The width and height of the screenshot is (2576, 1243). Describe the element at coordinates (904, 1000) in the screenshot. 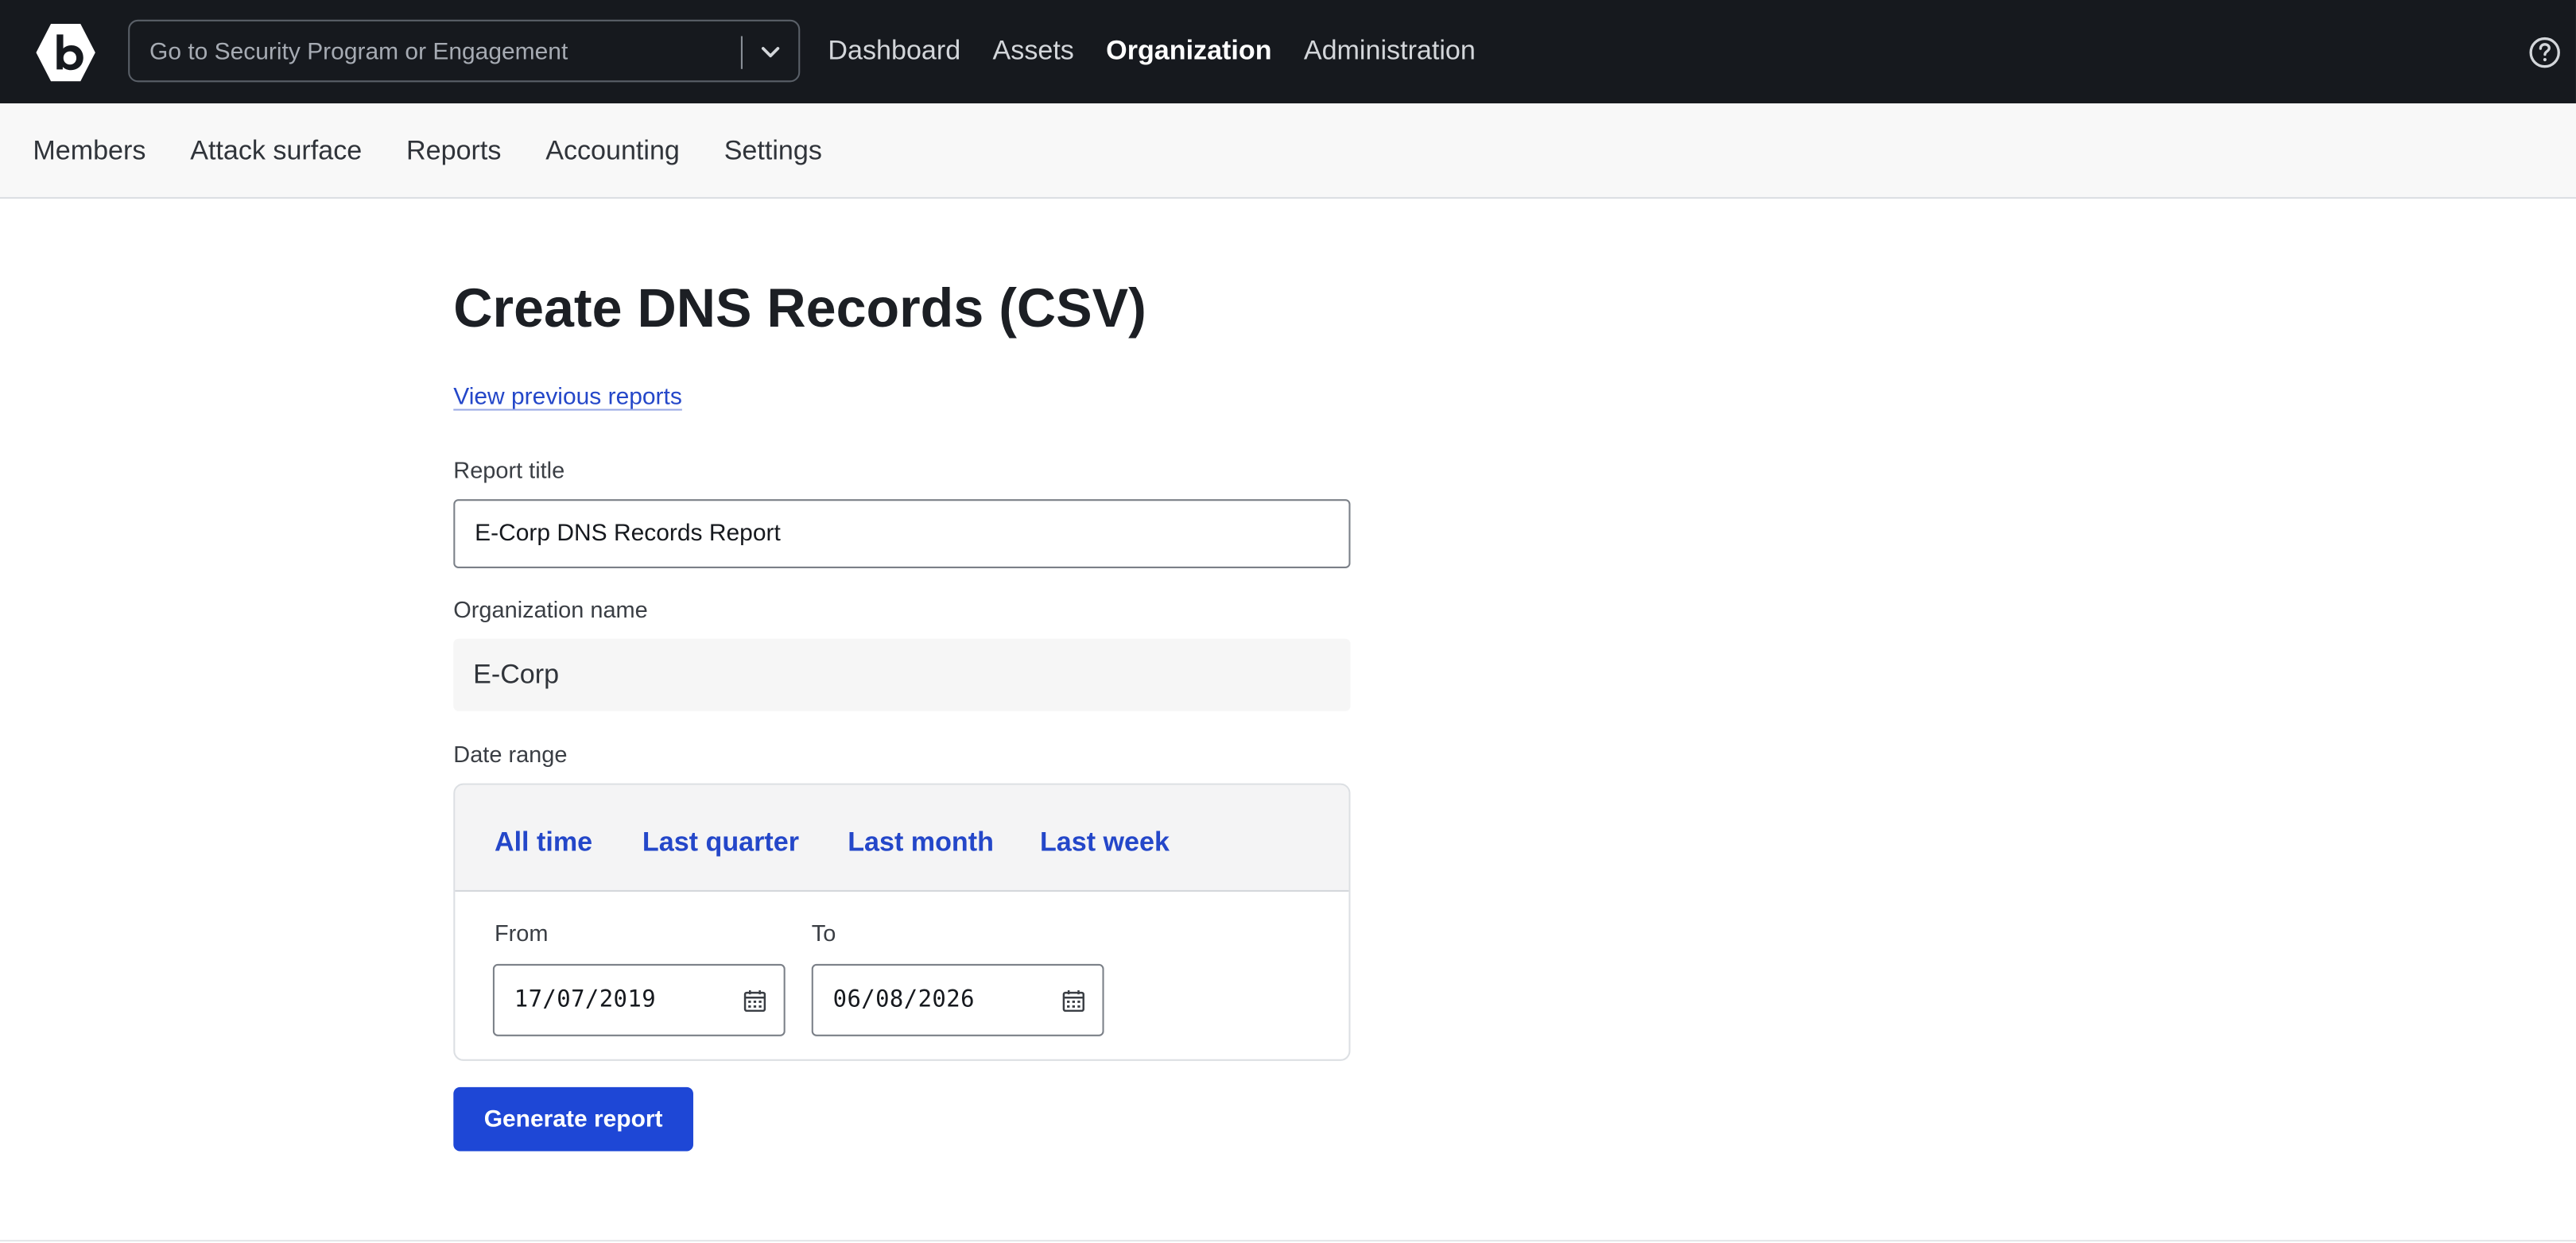

I see `to-date-value: 06/08/2026` at that location.